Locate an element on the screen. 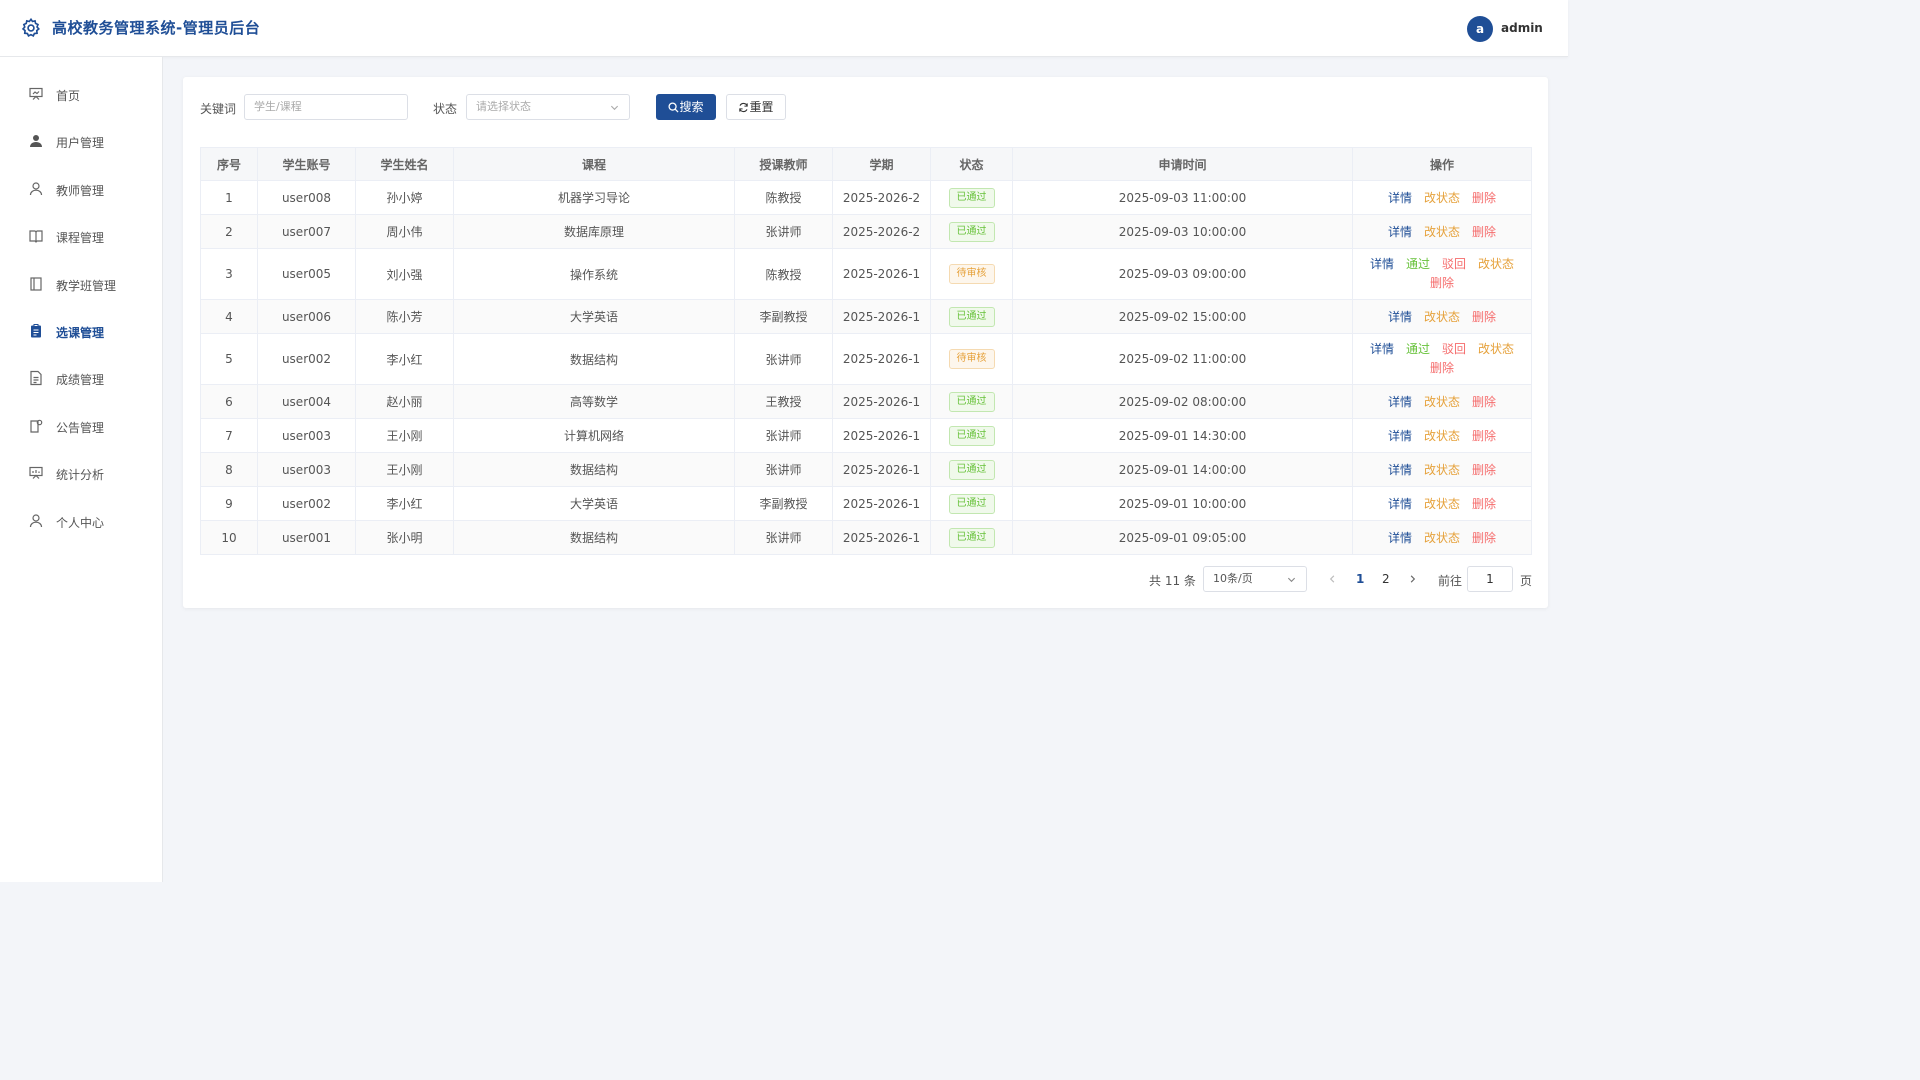 This screenshot has width=1920, height=1080. column-header: 学期 is located at coordinates (881, 164).